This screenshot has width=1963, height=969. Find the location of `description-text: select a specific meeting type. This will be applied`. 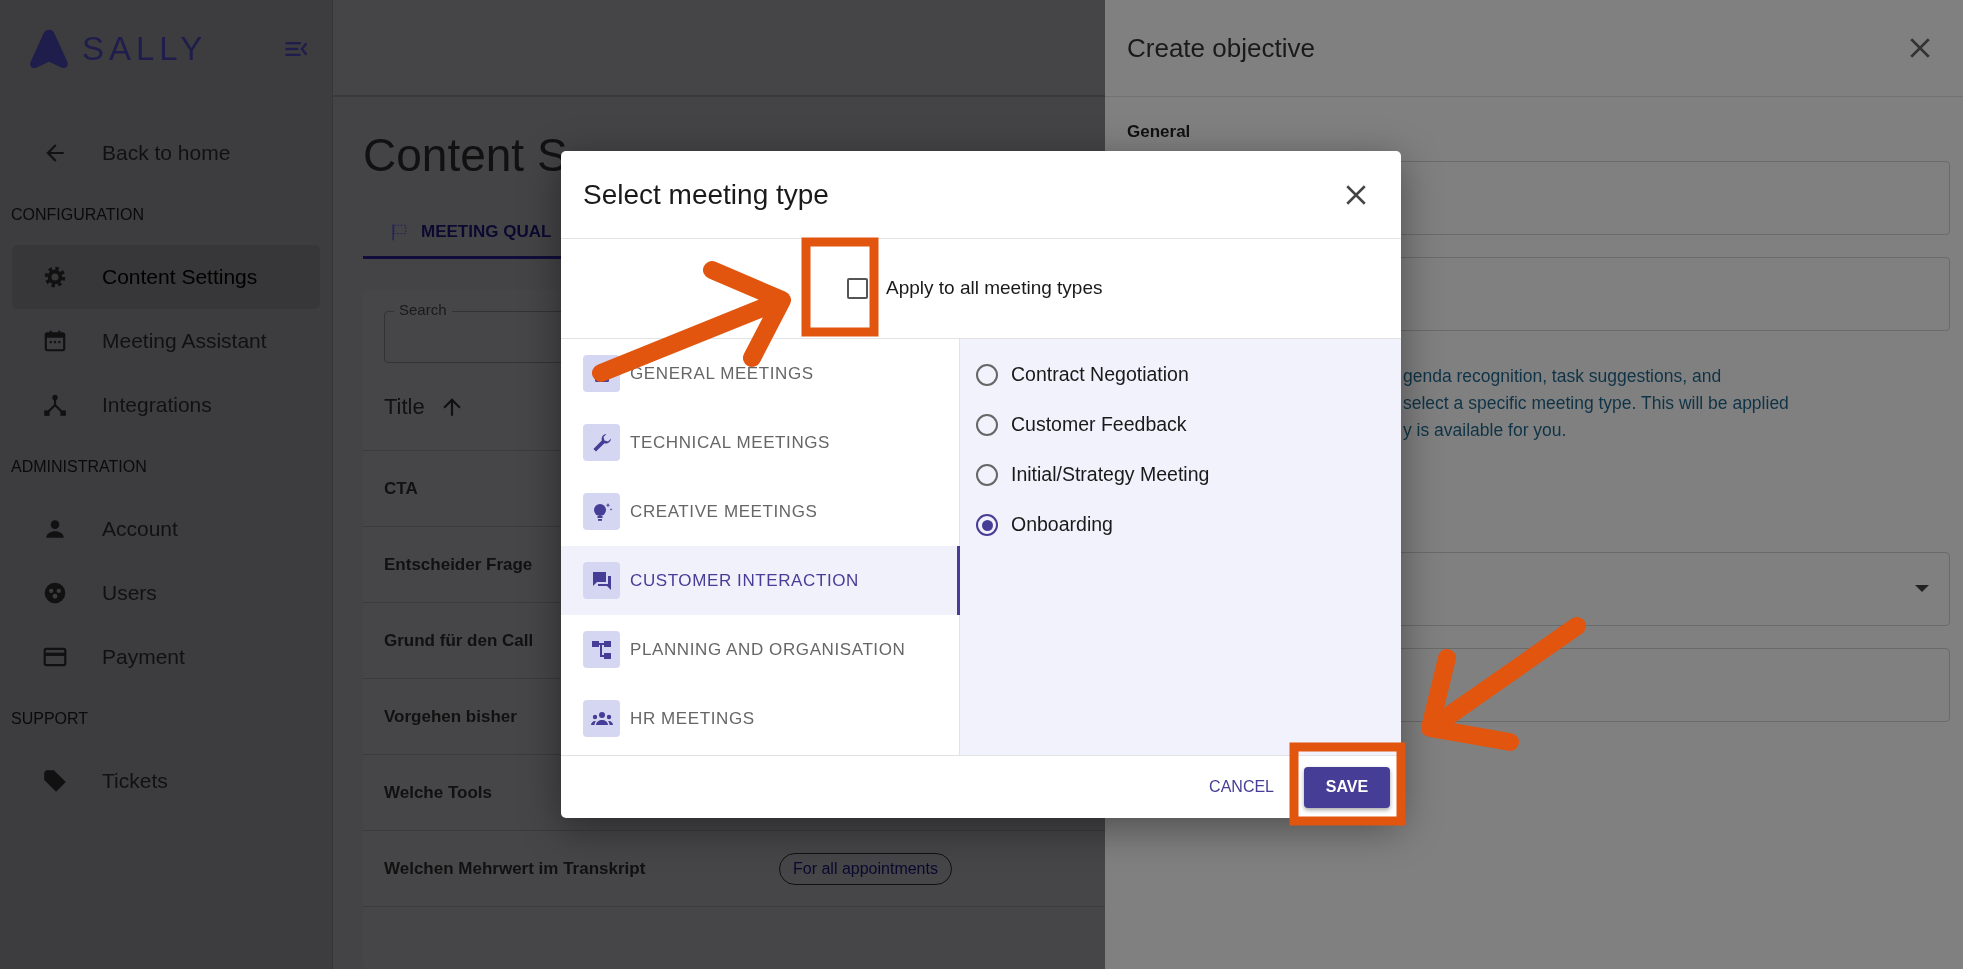

description-text: select a specific meeting type. This will be applied is located at coordinates (1596, 403).